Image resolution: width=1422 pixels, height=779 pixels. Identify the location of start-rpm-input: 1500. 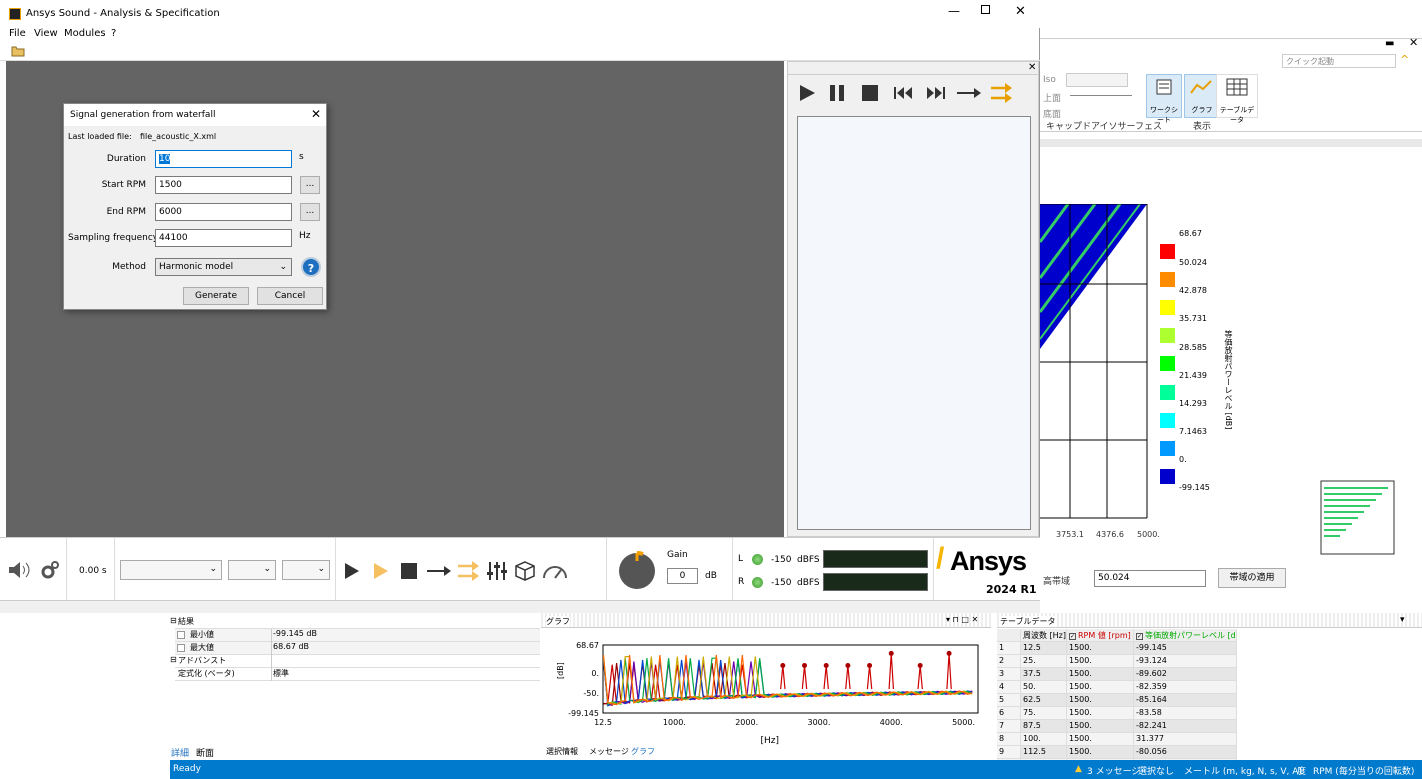
(223, 185).